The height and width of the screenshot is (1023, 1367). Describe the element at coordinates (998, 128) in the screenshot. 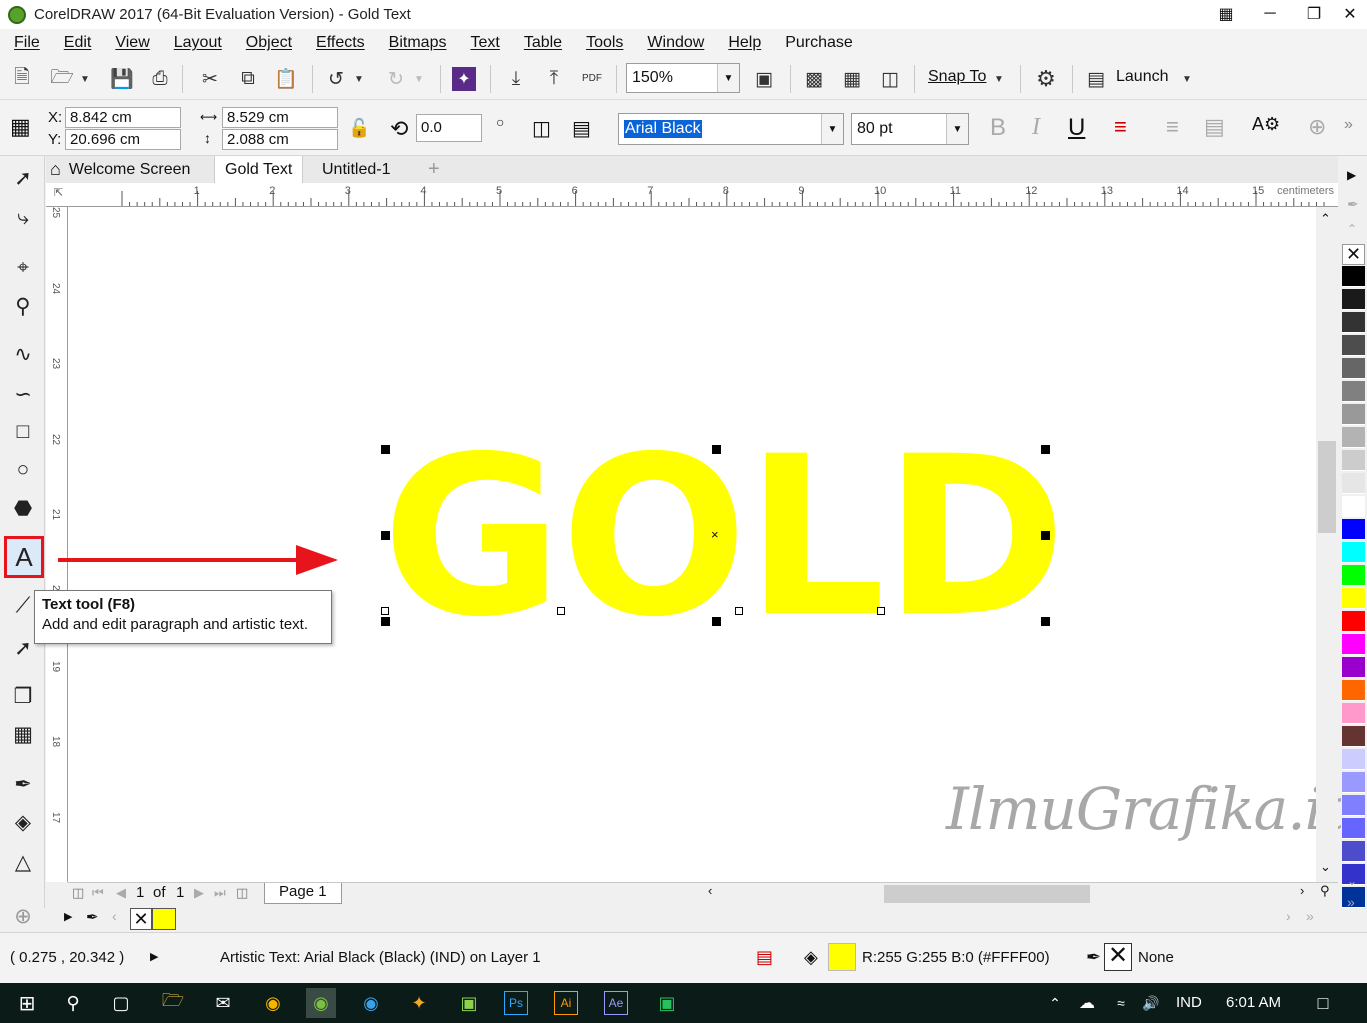

I see `bold-button: B` at that location.